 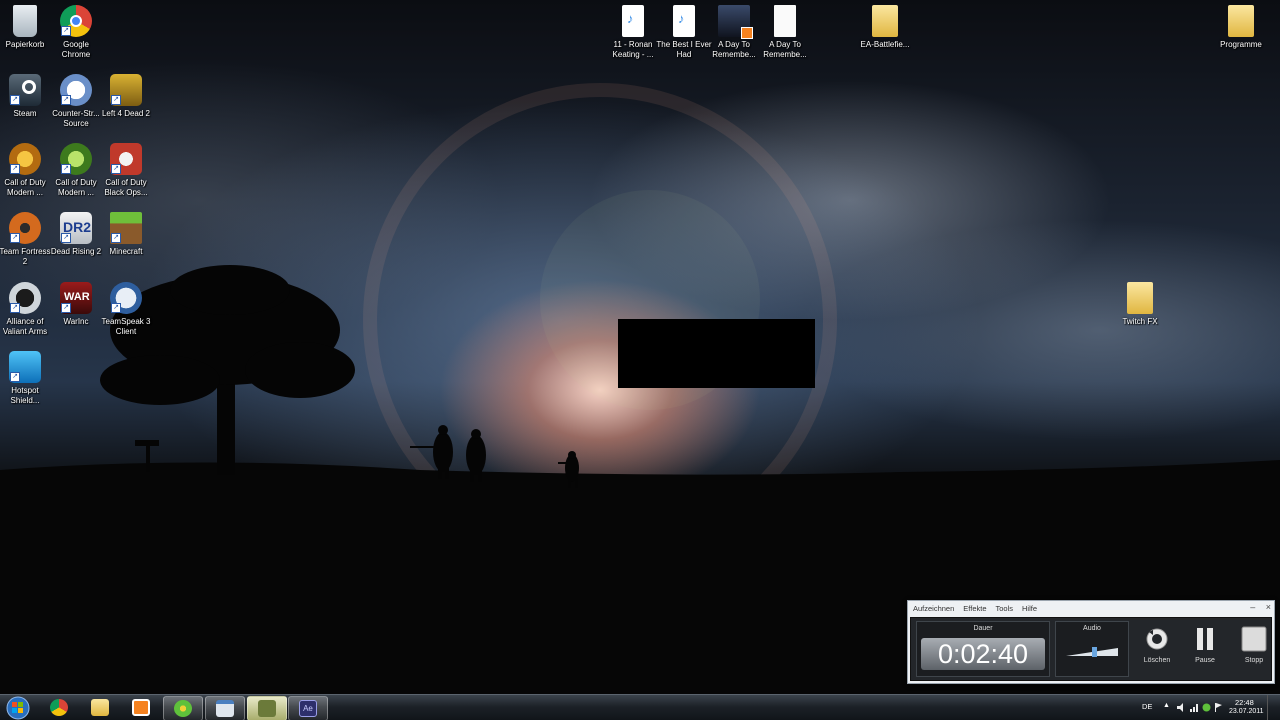 I want to click on chrome-icon, so click(x=59, y=707).